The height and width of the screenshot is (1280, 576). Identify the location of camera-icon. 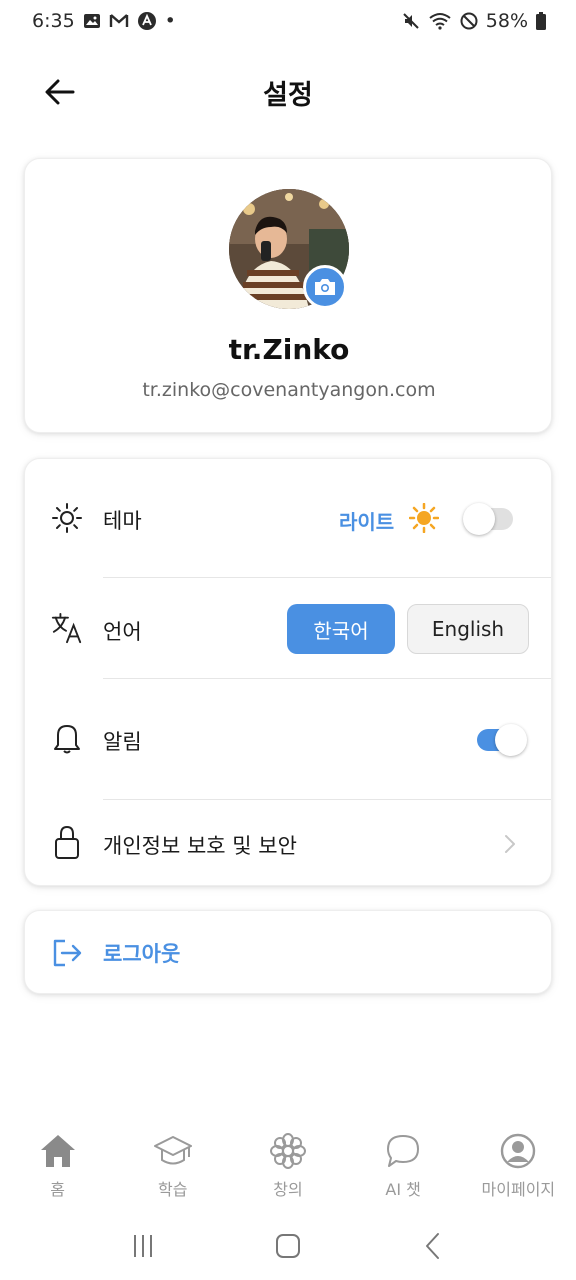
(325, 287).